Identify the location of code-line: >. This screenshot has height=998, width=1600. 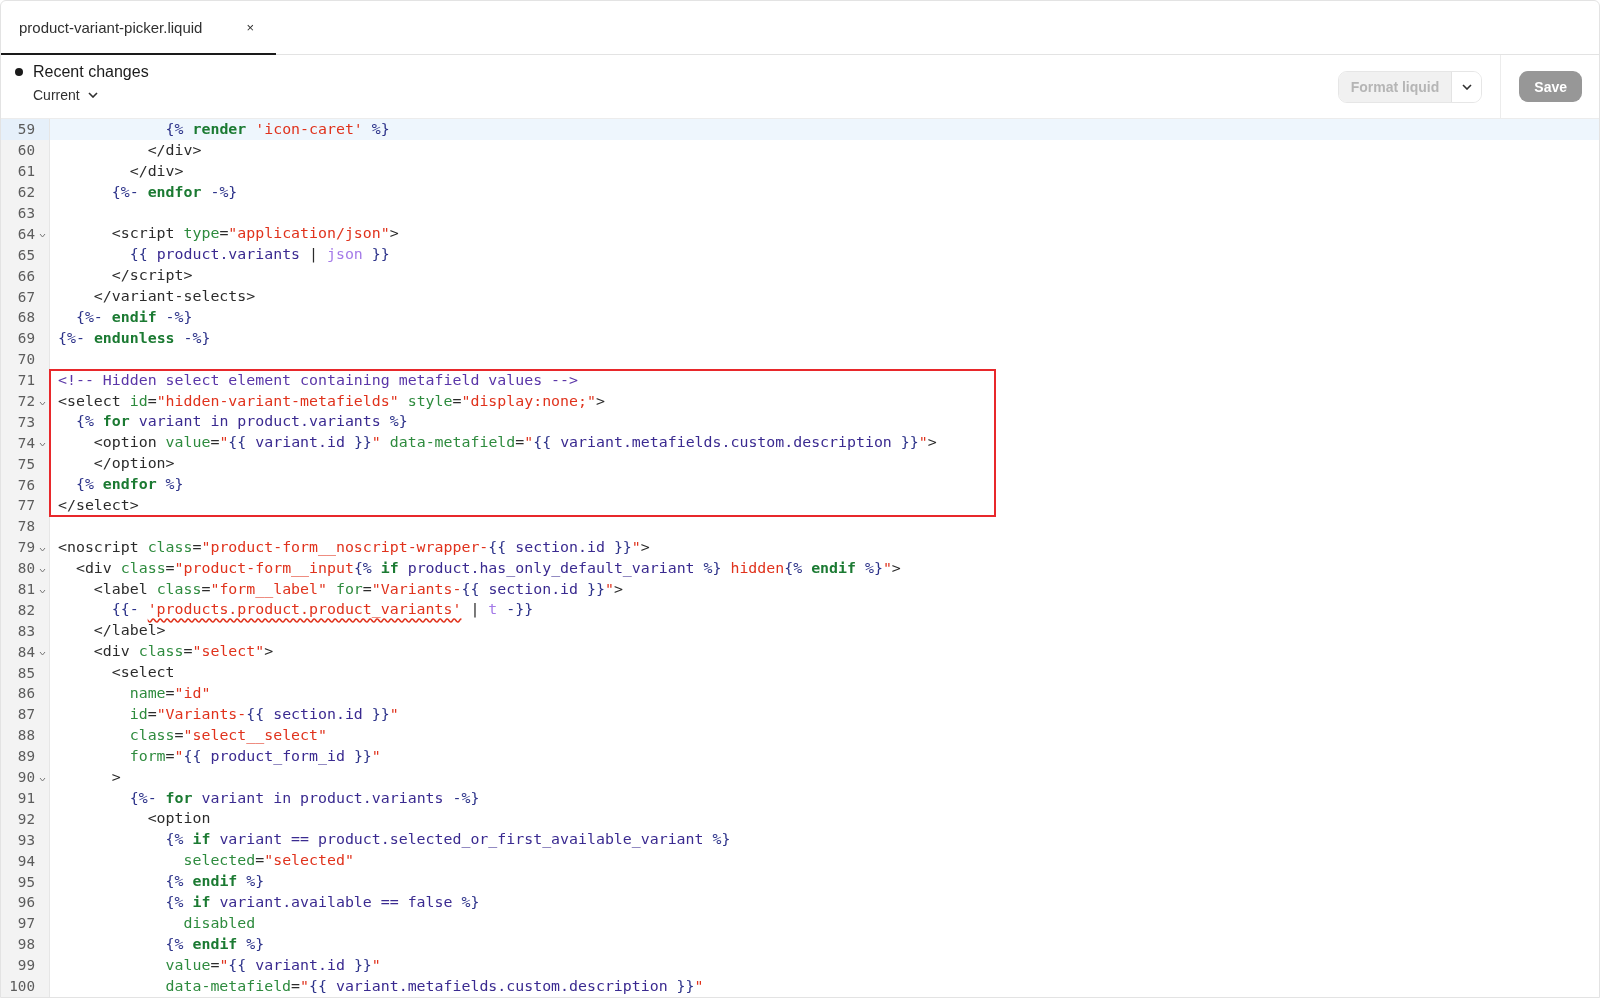
(115, 776).